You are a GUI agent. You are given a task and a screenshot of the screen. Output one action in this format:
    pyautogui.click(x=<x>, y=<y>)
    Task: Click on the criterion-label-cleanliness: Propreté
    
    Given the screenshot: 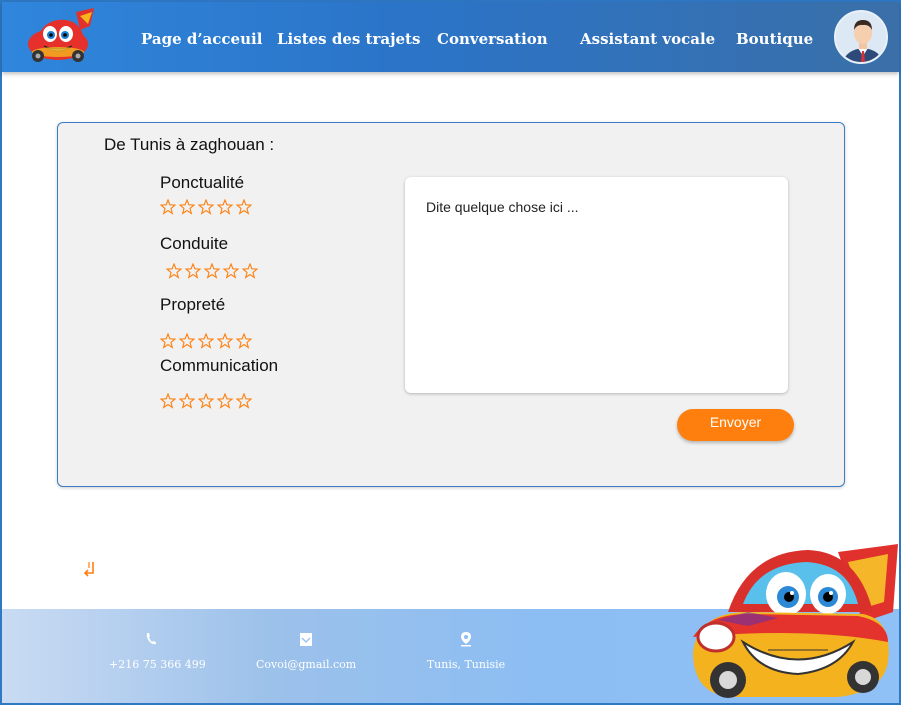 What is the action you would take?
    pyautogui.click(x=193, y=304)
    